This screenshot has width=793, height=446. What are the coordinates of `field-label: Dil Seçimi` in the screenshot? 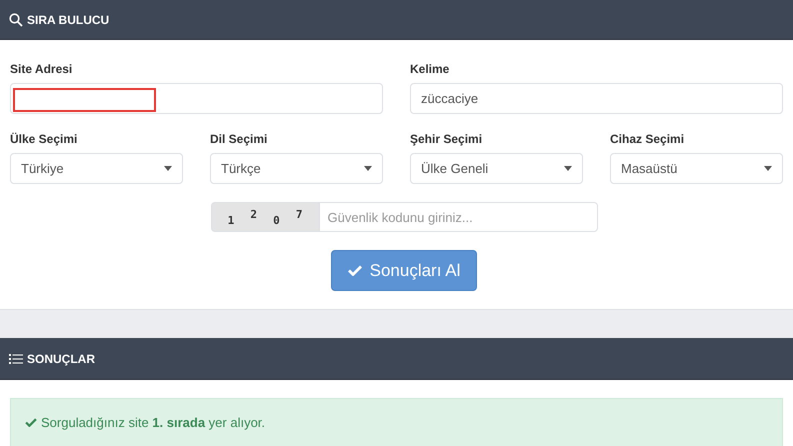 It's located at (239, 139).